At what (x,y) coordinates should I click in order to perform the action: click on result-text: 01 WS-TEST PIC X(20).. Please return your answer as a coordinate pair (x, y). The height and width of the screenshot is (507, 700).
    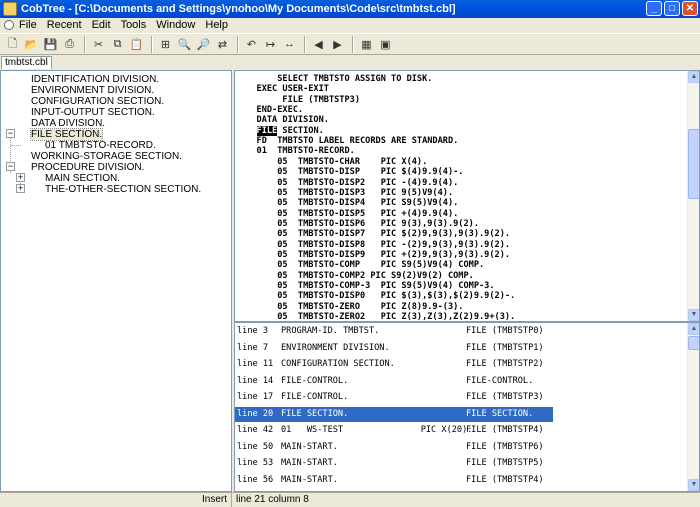
    Looking at the image, I should click on (377, 430).